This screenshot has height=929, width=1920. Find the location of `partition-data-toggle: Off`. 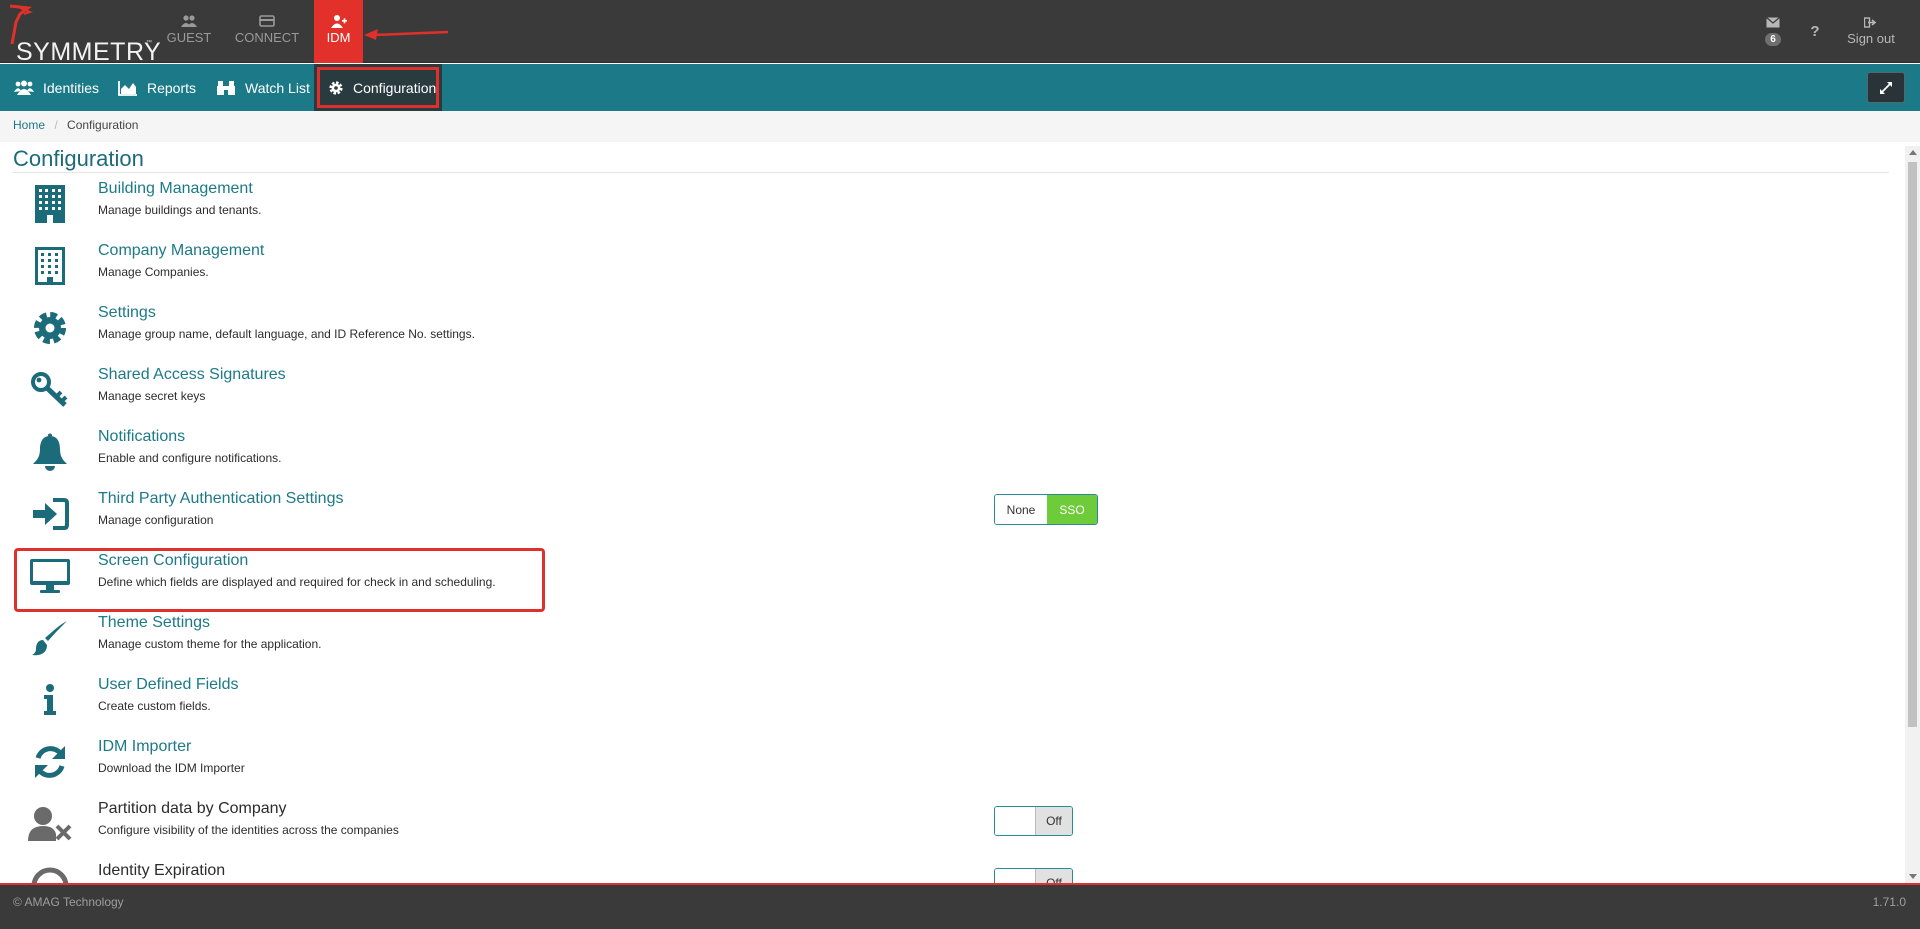

partition-data-toggle: Off is located at coordinates (1033, 821).